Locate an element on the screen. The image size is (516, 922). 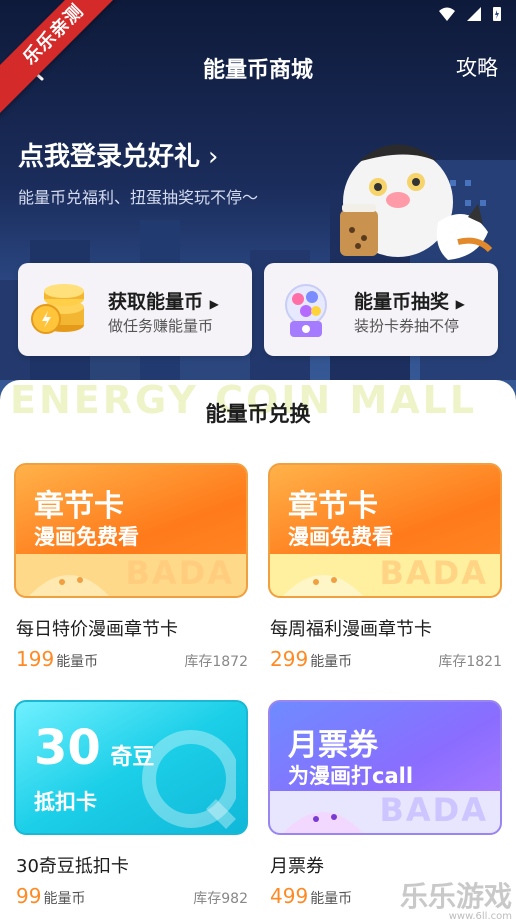
coin-stack-icon is located at coordinates (57, 309).